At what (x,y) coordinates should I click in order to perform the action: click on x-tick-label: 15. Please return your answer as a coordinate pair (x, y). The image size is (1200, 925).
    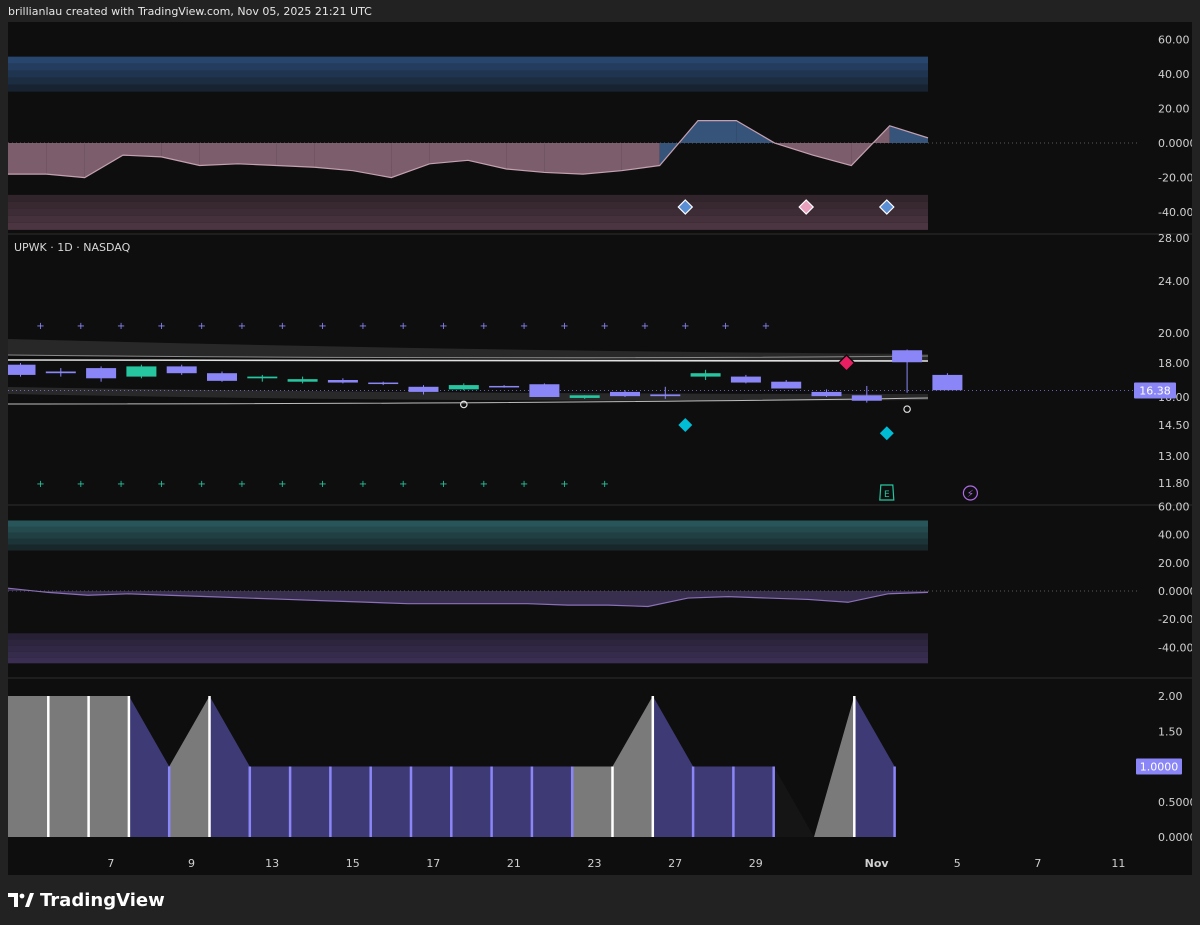
    Looking at the image, I should click on (353, 863).